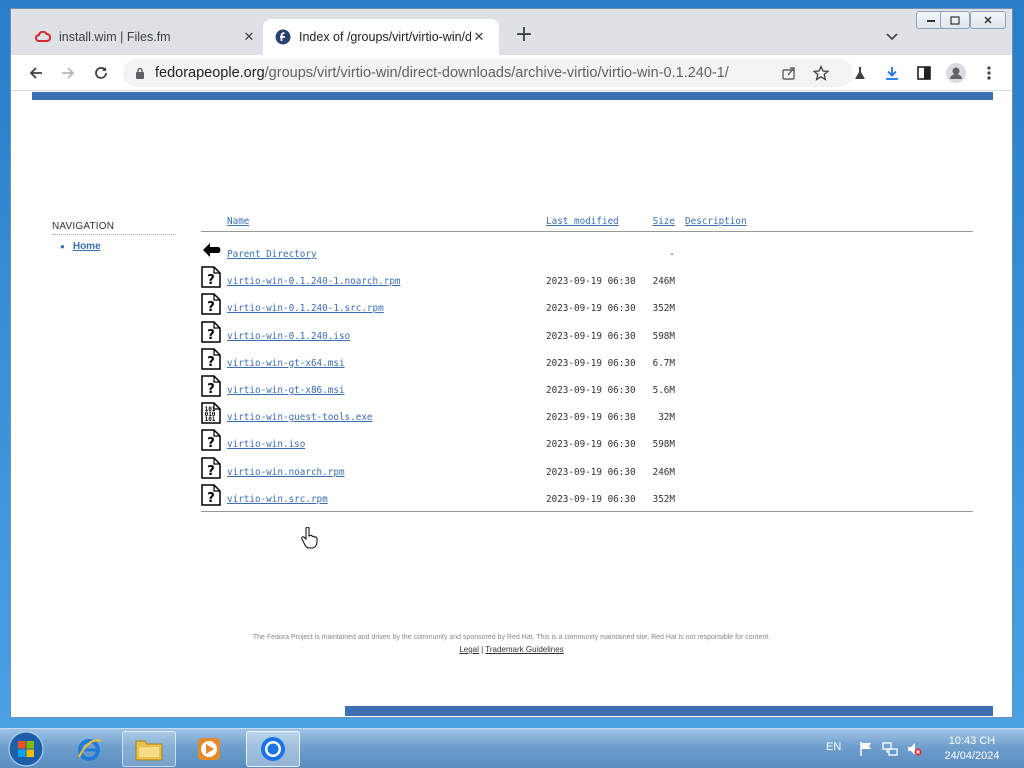 This screenshot has width=1024, height=768. Describe the element at coordinates (115, 37) in the screenshot. I see `tab-title: install.wim | Files.fm` at that location.